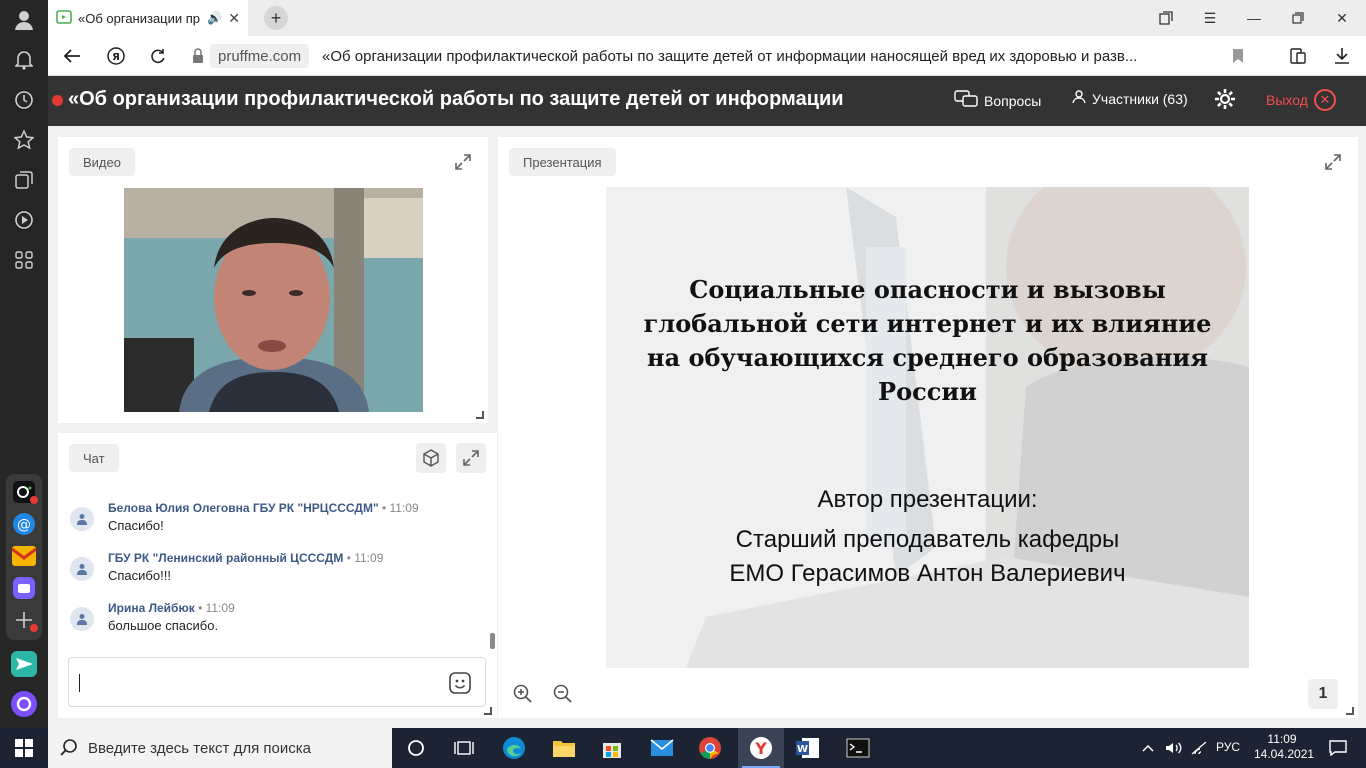  What do you see at coordinates (243, 508) in the screenshot?
I see `message-author: Белова Юлия Олеговна ГБУ РК "НРЦСССДМ"` at bounding box center [243, 508].